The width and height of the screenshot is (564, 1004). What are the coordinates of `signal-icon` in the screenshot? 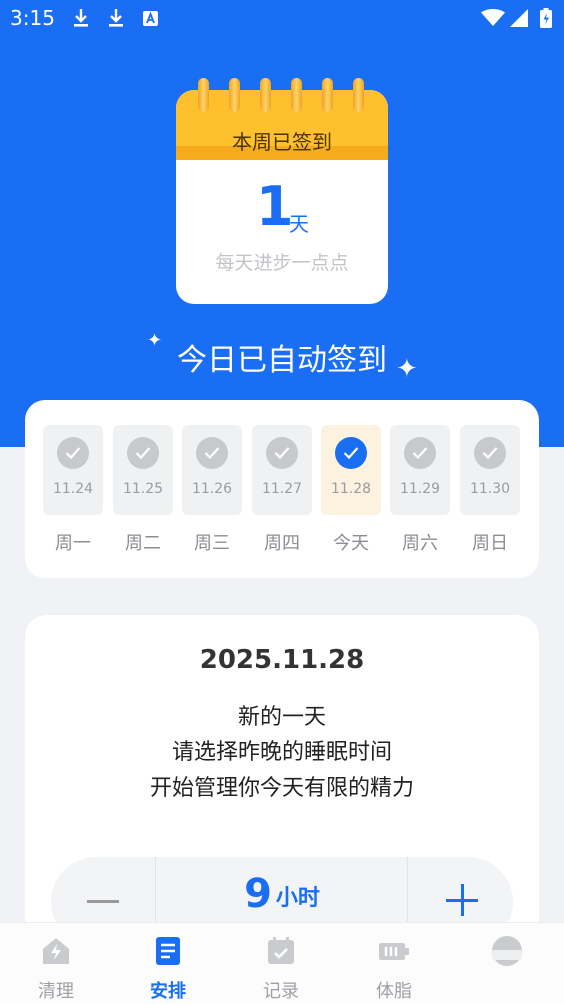 It's located at (519, 18).